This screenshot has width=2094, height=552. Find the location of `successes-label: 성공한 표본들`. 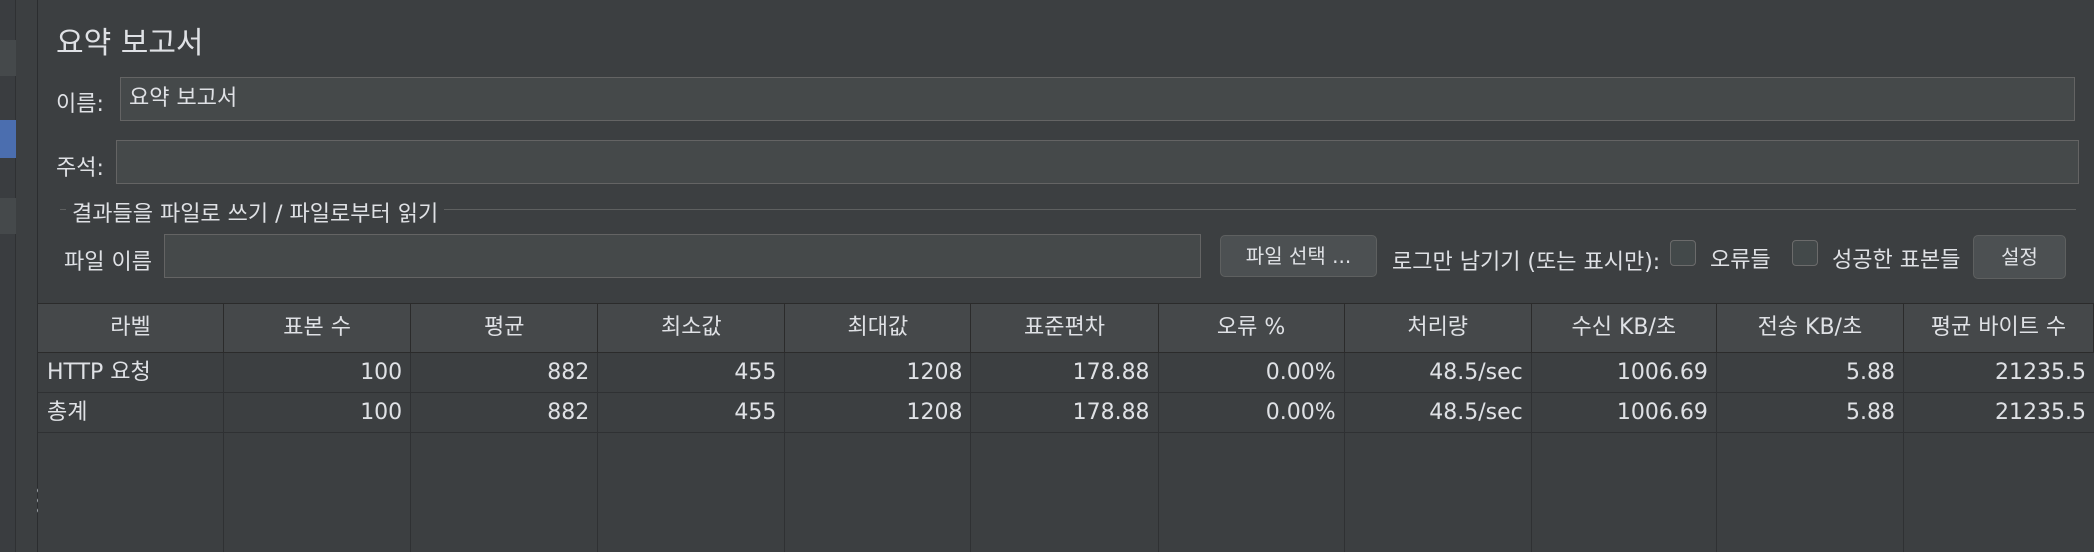

successes-label: 성공한 표본들 is located at coordinates (1896, 260).